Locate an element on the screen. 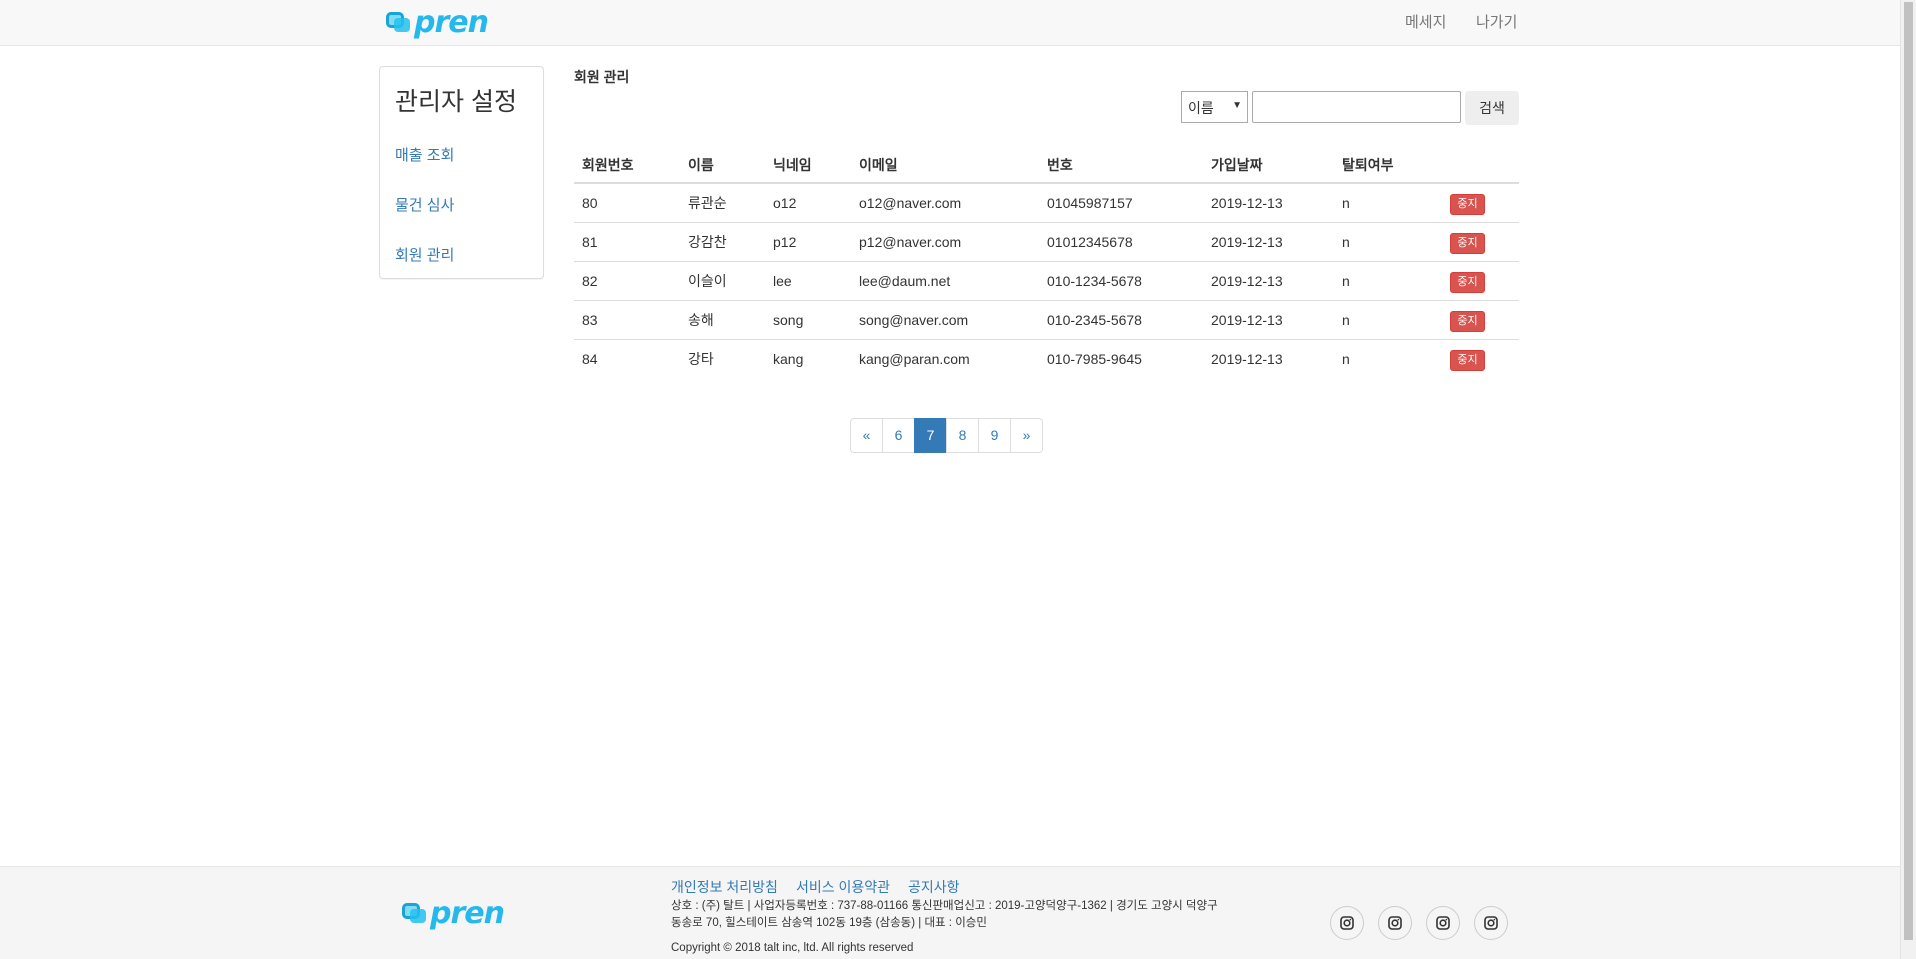 The height and width of the screenshot is (959, 1916). member-nickname: p12 is located at coordinates (808, 241).